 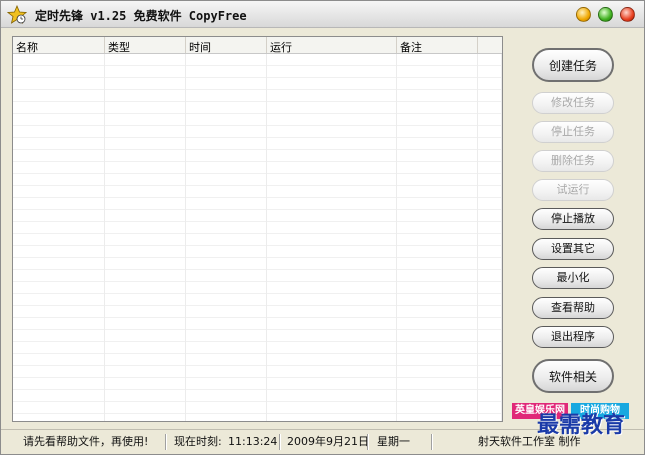 What do you see at coordinates (581, 425) in the screenshot?
I see `watermark-text: 最需教育` at bounding box center [581, 425].